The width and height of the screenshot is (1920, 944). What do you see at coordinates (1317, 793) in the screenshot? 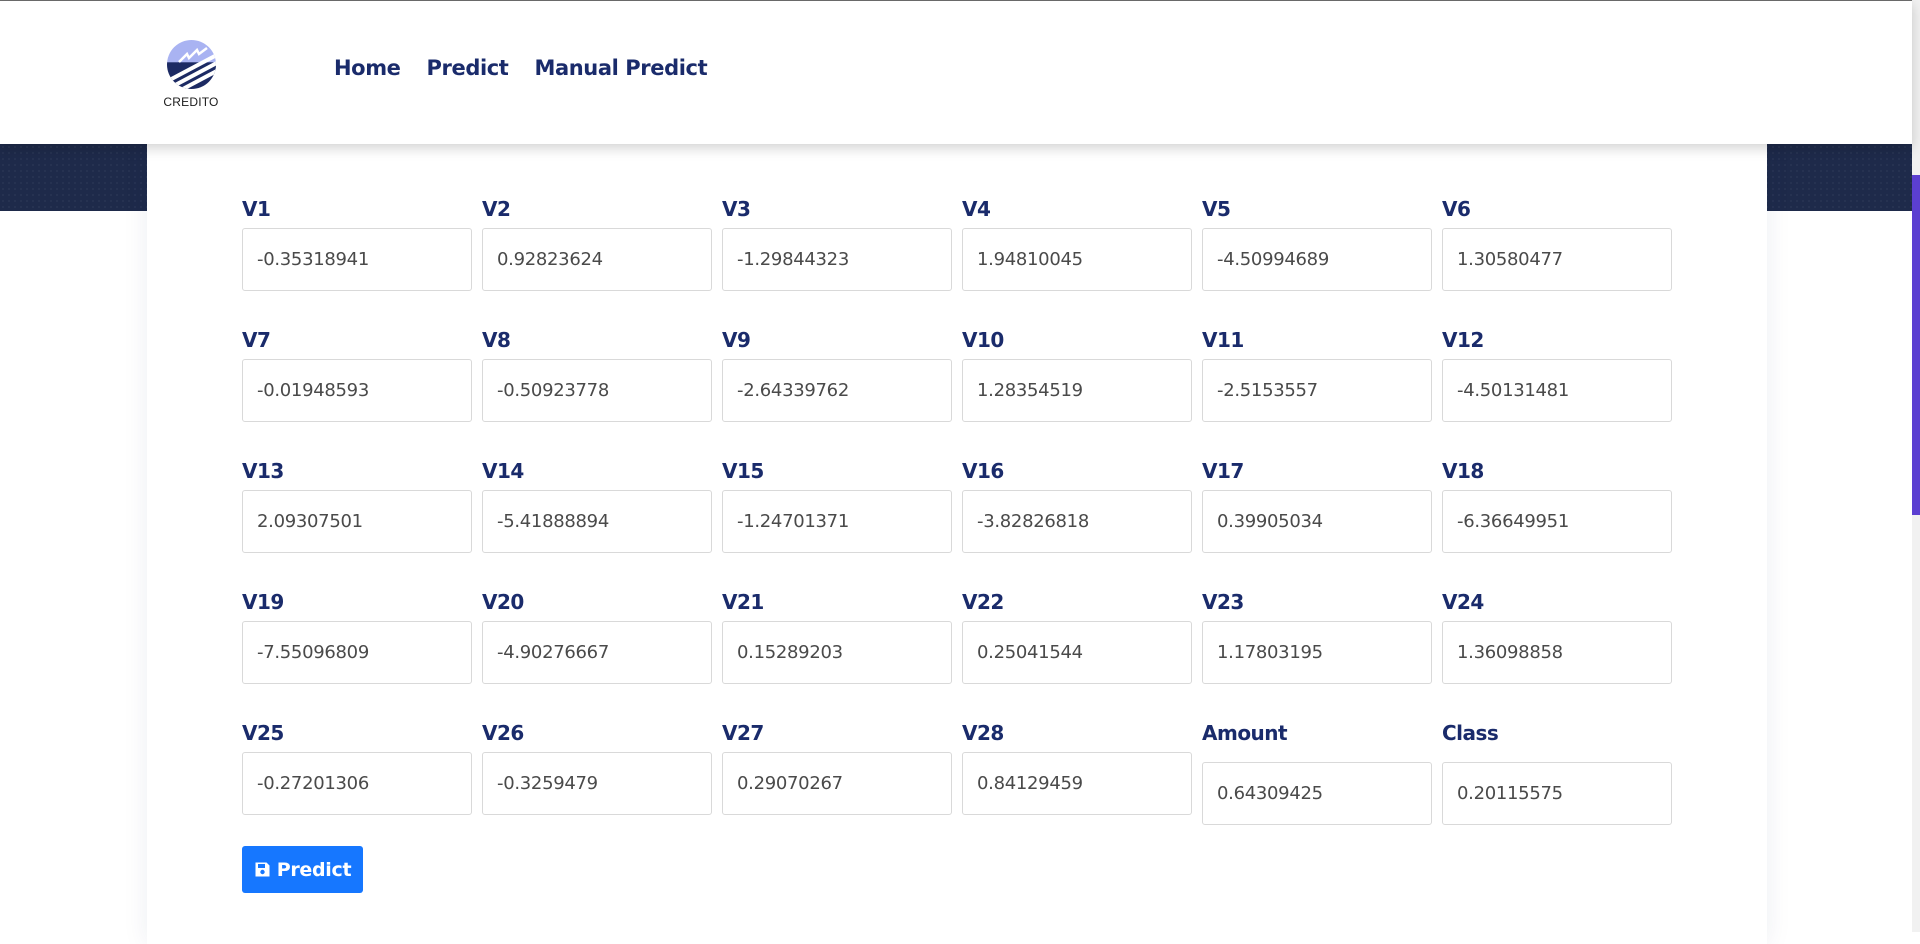
I see `field-input-amount` at bounding box center [1317, 793].